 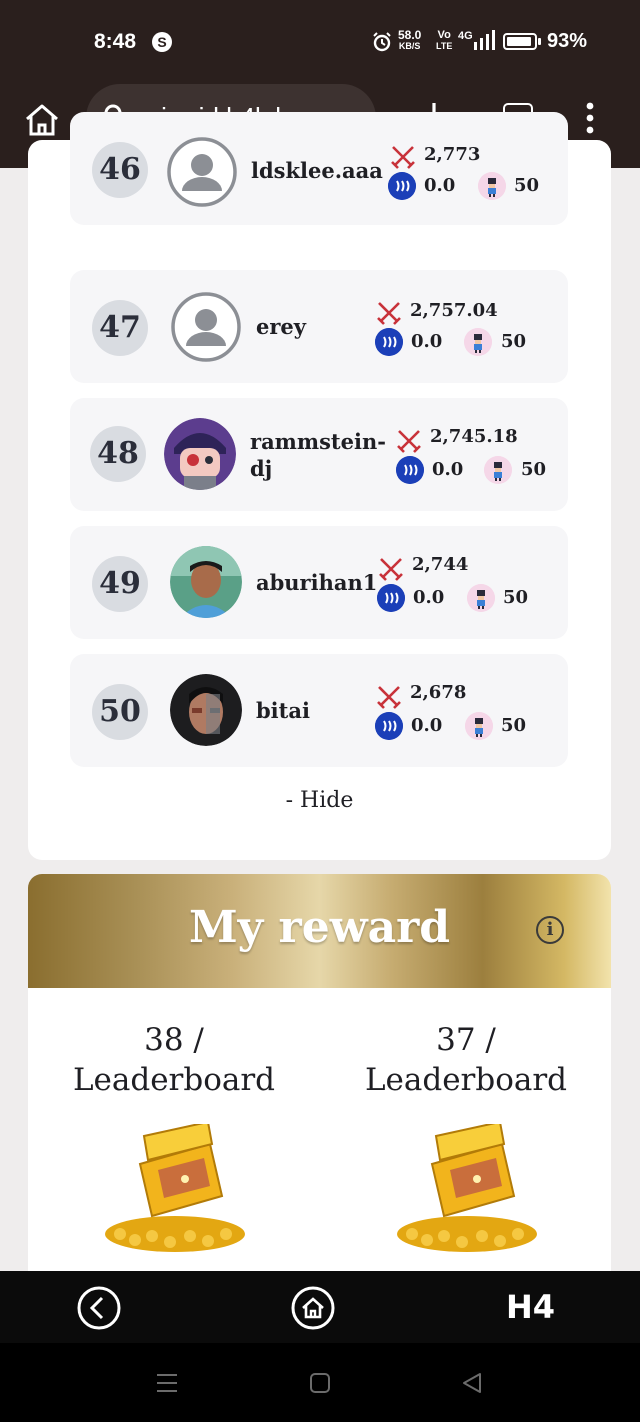 I want to click on reward-title: My reward, so click(x=319, y=927).